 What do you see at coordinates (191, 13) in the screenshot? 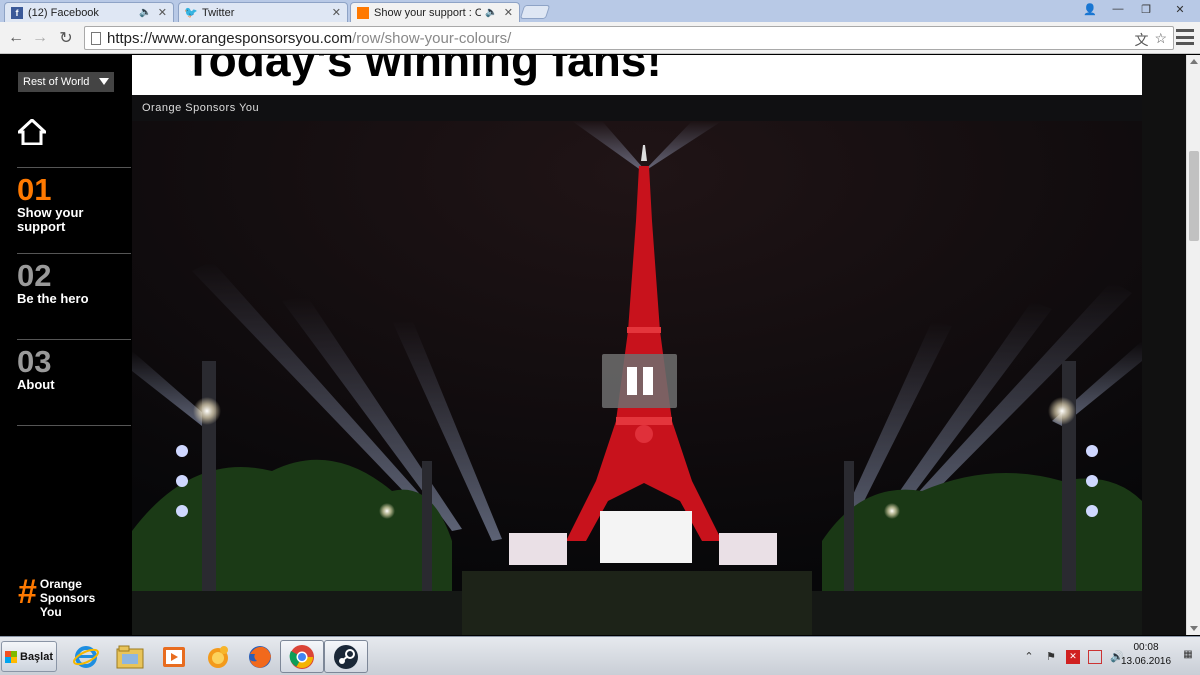
I see `twitter-icon: 🐦` at bounding box center [191, 13].